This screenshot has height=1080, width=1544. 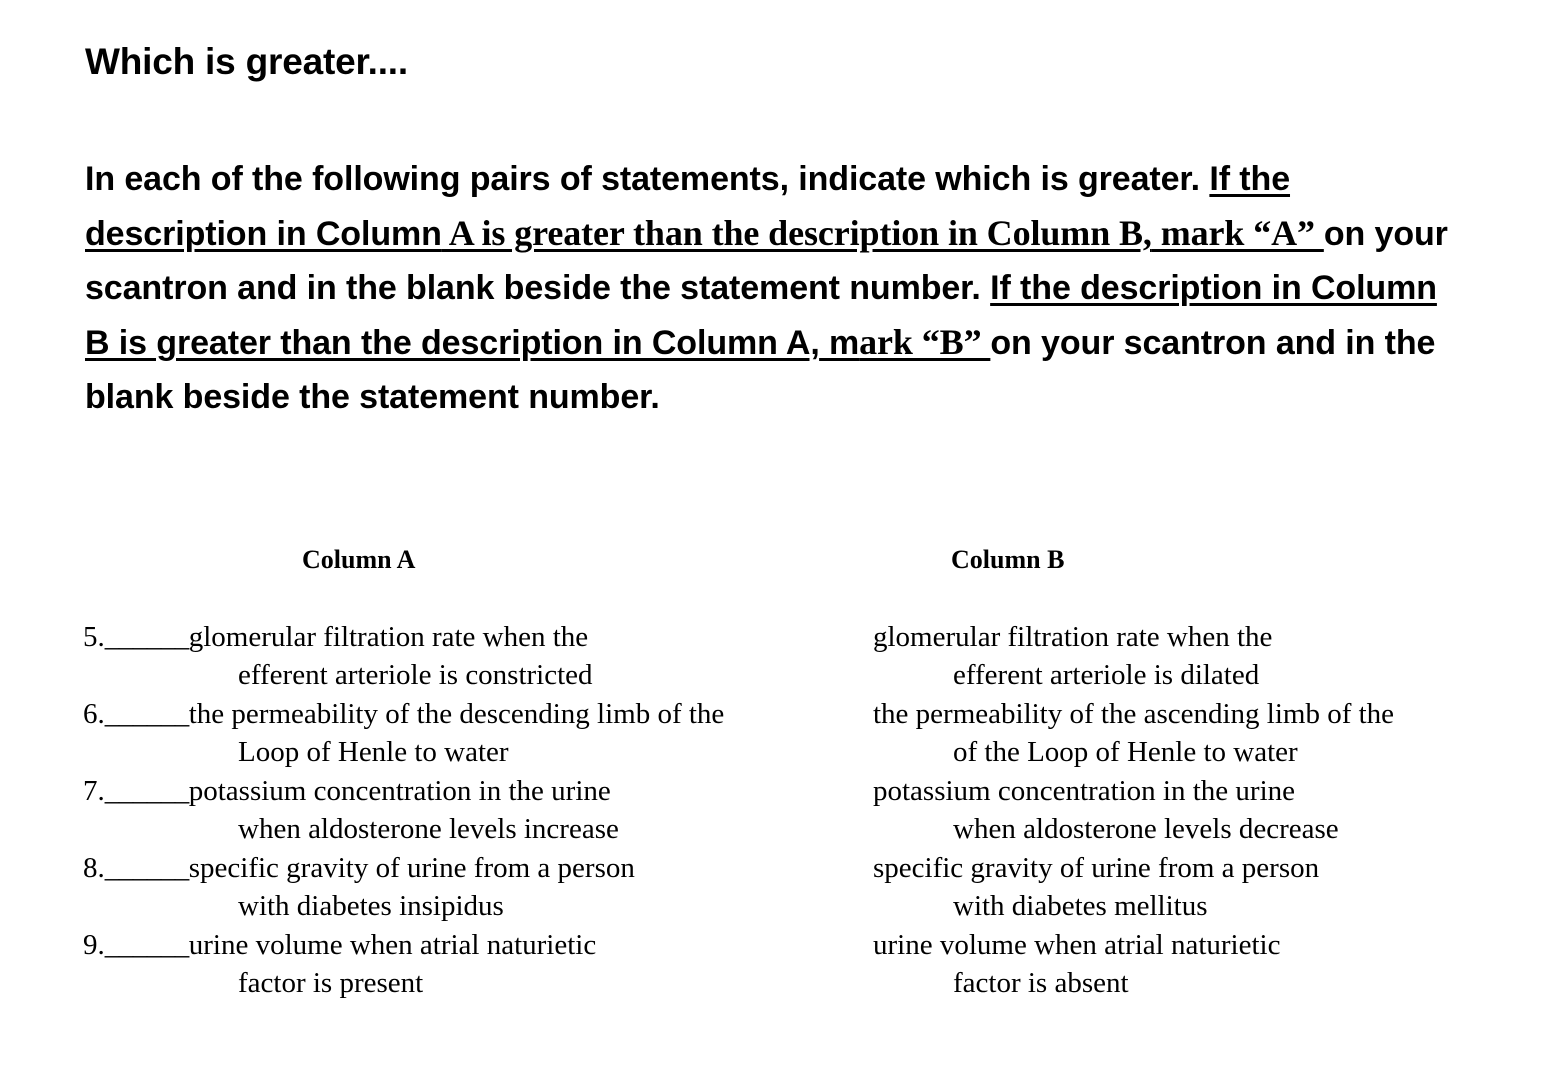 I want to click on statement-text-a: glomerular filtration rate when the, so click(x=388, y=637).